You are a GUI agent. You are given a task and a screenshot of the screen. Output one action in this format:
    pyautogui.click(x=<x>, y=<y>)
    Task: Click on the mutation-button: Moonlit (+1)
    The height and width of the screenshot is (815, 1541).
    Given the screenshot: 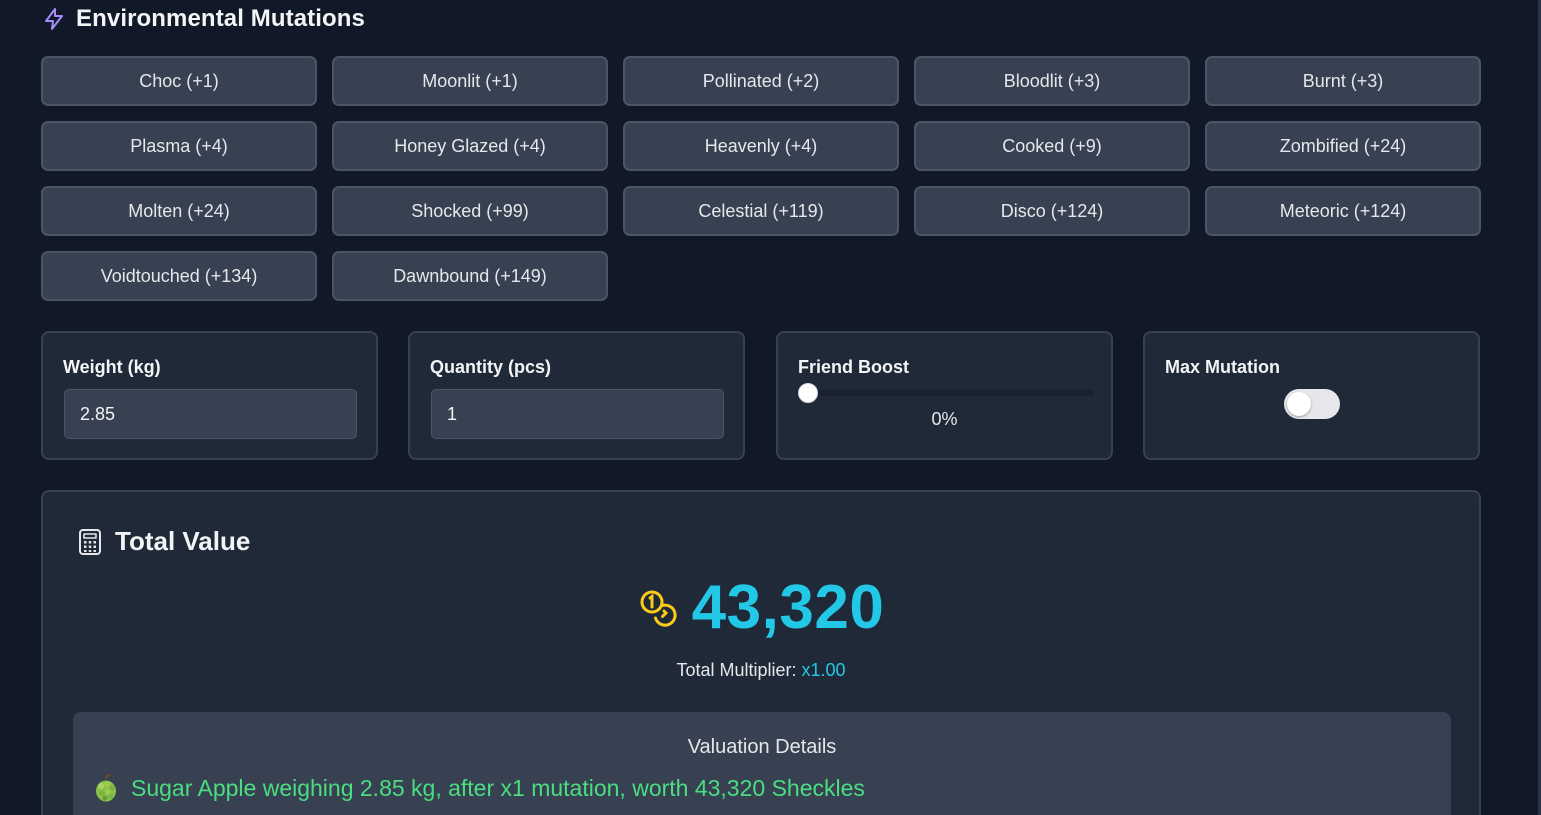 What is the action you would take?
    pyautogui.click(x=470, y=81)
    